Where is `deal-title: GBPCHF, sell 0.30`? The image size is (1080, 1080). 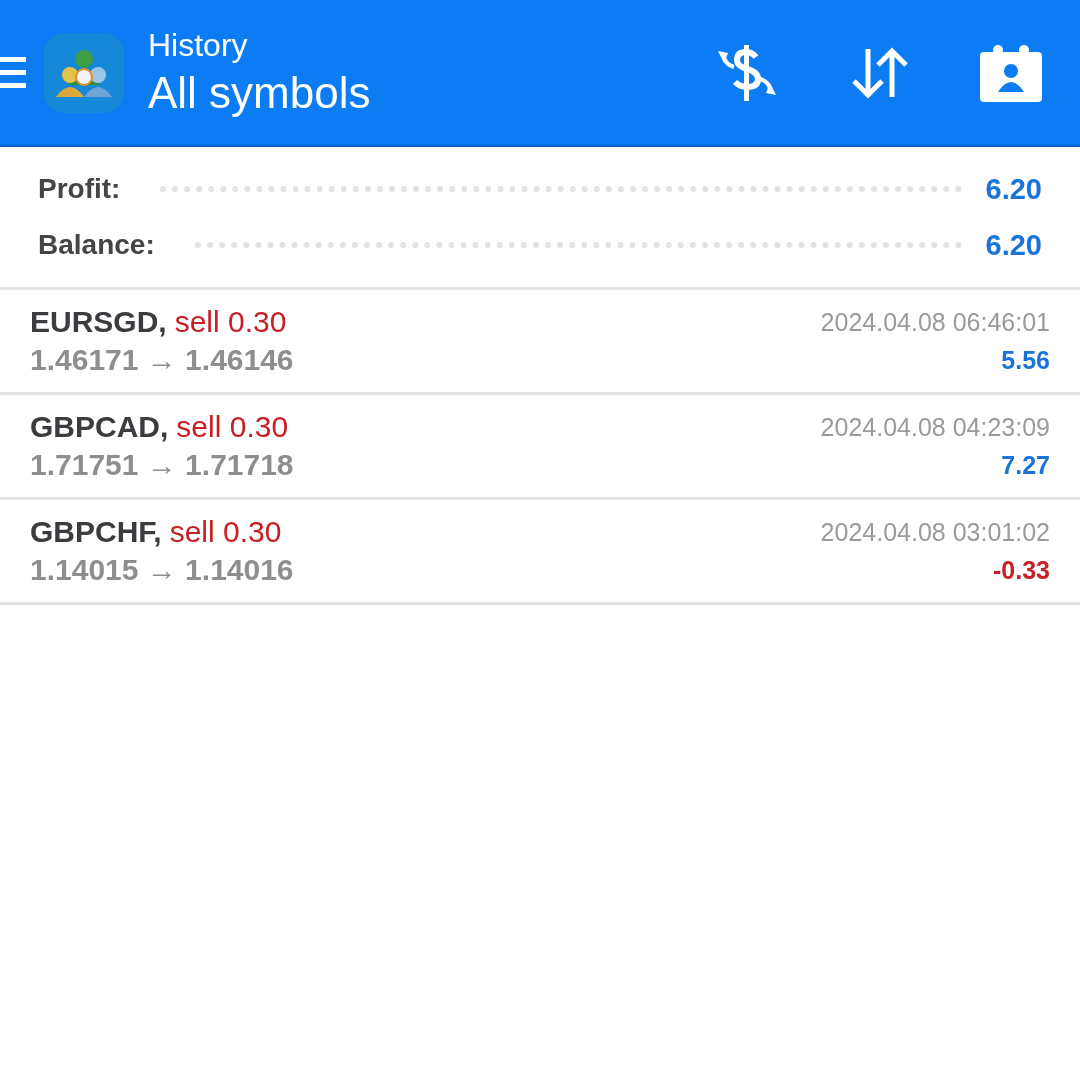 deal-title: GBPCHF, sell 0.30 is located at coordinates (156, 532).